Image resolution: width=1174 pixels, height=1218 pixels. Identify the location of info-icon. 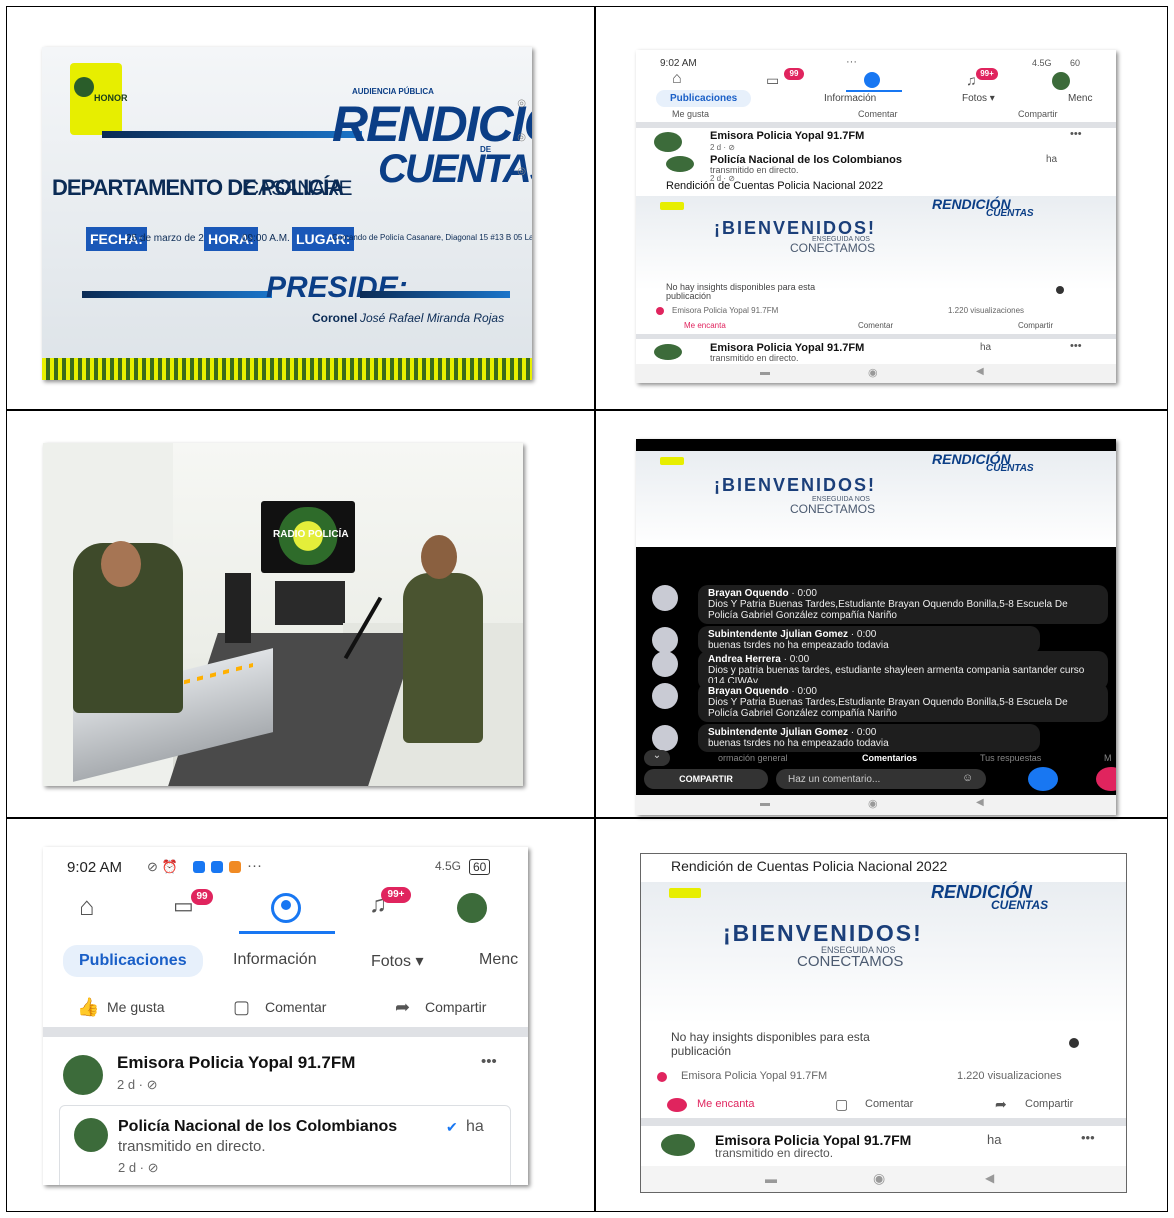
(1060, 290).